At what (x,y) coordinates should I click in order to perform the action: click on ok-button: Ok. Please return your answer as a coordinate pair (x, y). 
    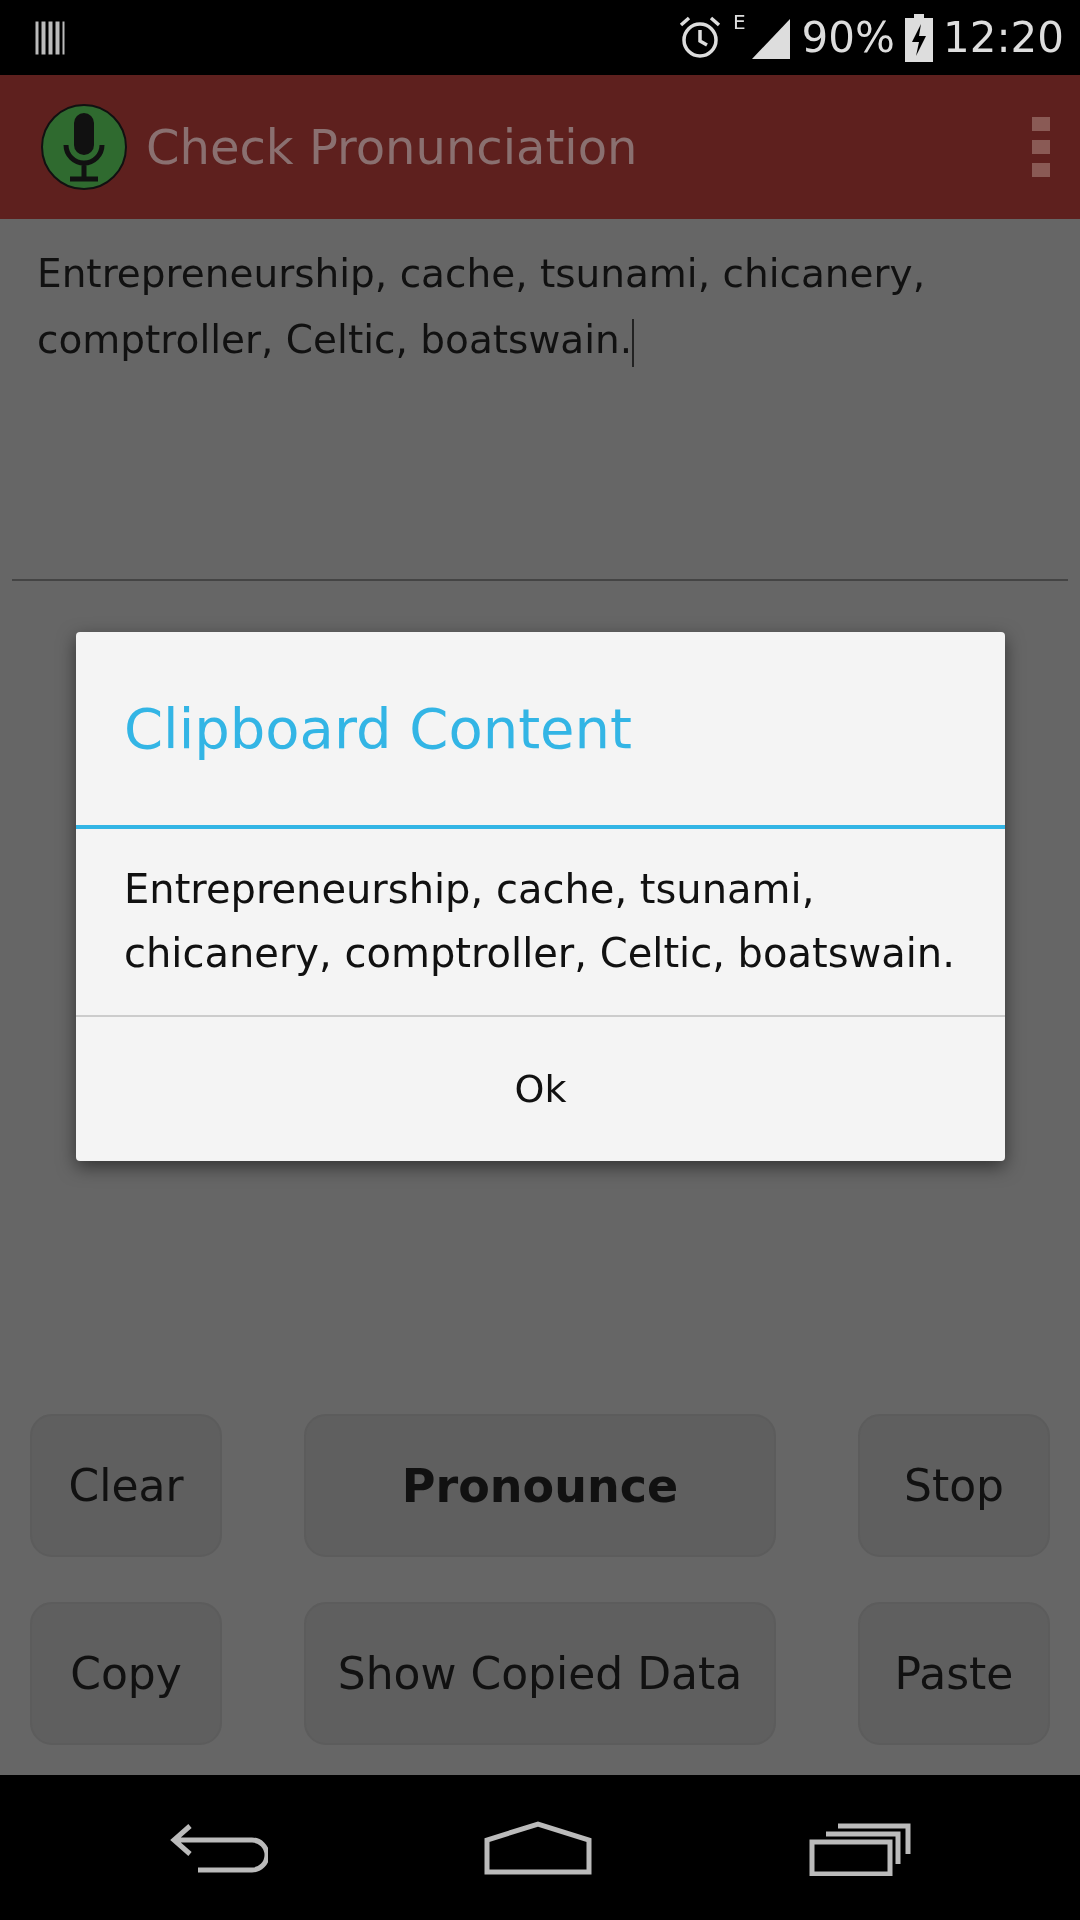
    Looking at the image, I should click on (540, 1089).